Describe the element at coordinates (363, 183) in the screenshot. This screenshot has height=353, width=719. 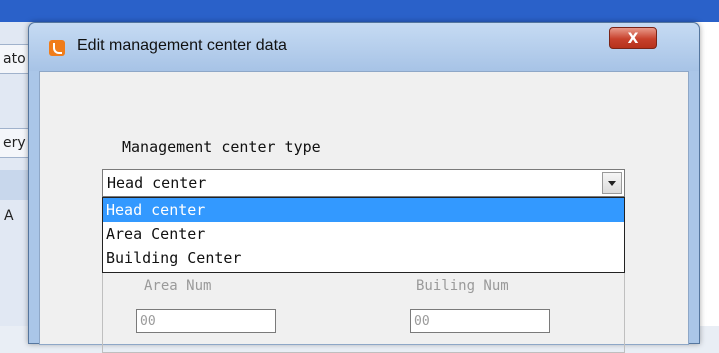
I see `management-center-type-combo: Head center` at that location.